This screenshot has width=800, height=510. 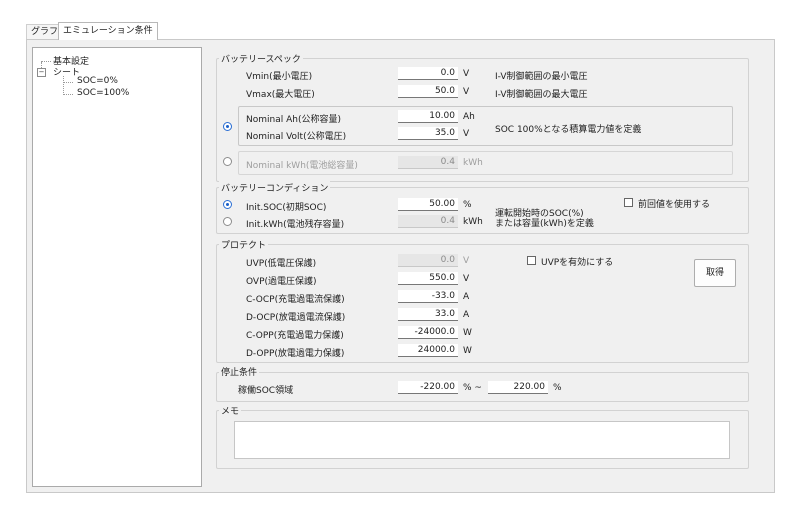 I want to click on nominal-kwh-unit: kWh, so click(x=473, y=163).